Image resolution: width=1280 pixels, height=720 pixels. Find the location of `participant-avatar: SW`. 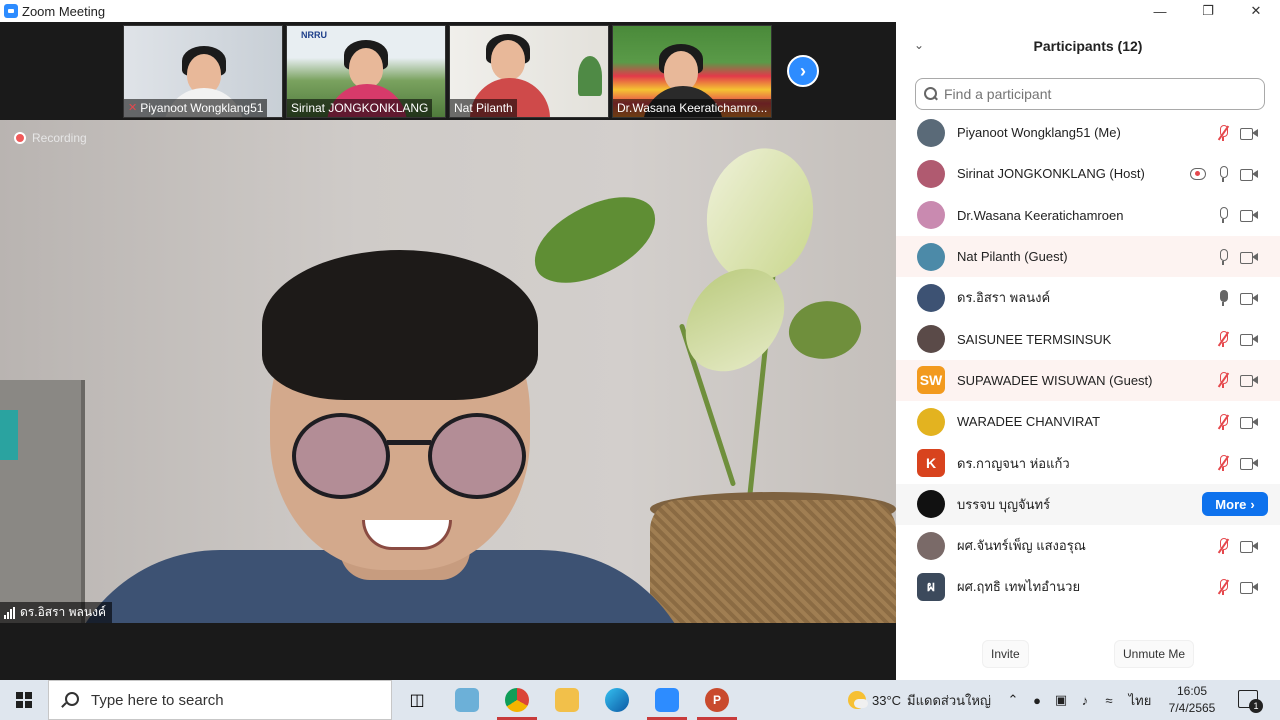

participant-avatar: SW is located at coordinates (931, 380).